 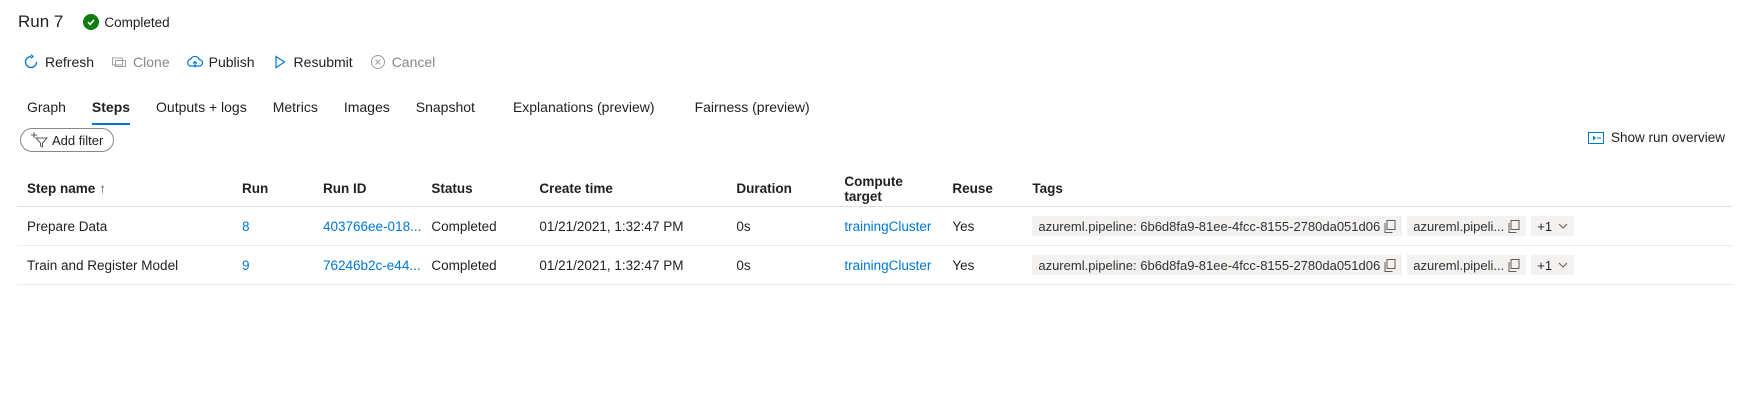 What do you see at coordinates (124, 189) in the screenshot?
I see `column-header-step-name: Step name ↑` at bounding box center [124, 189].